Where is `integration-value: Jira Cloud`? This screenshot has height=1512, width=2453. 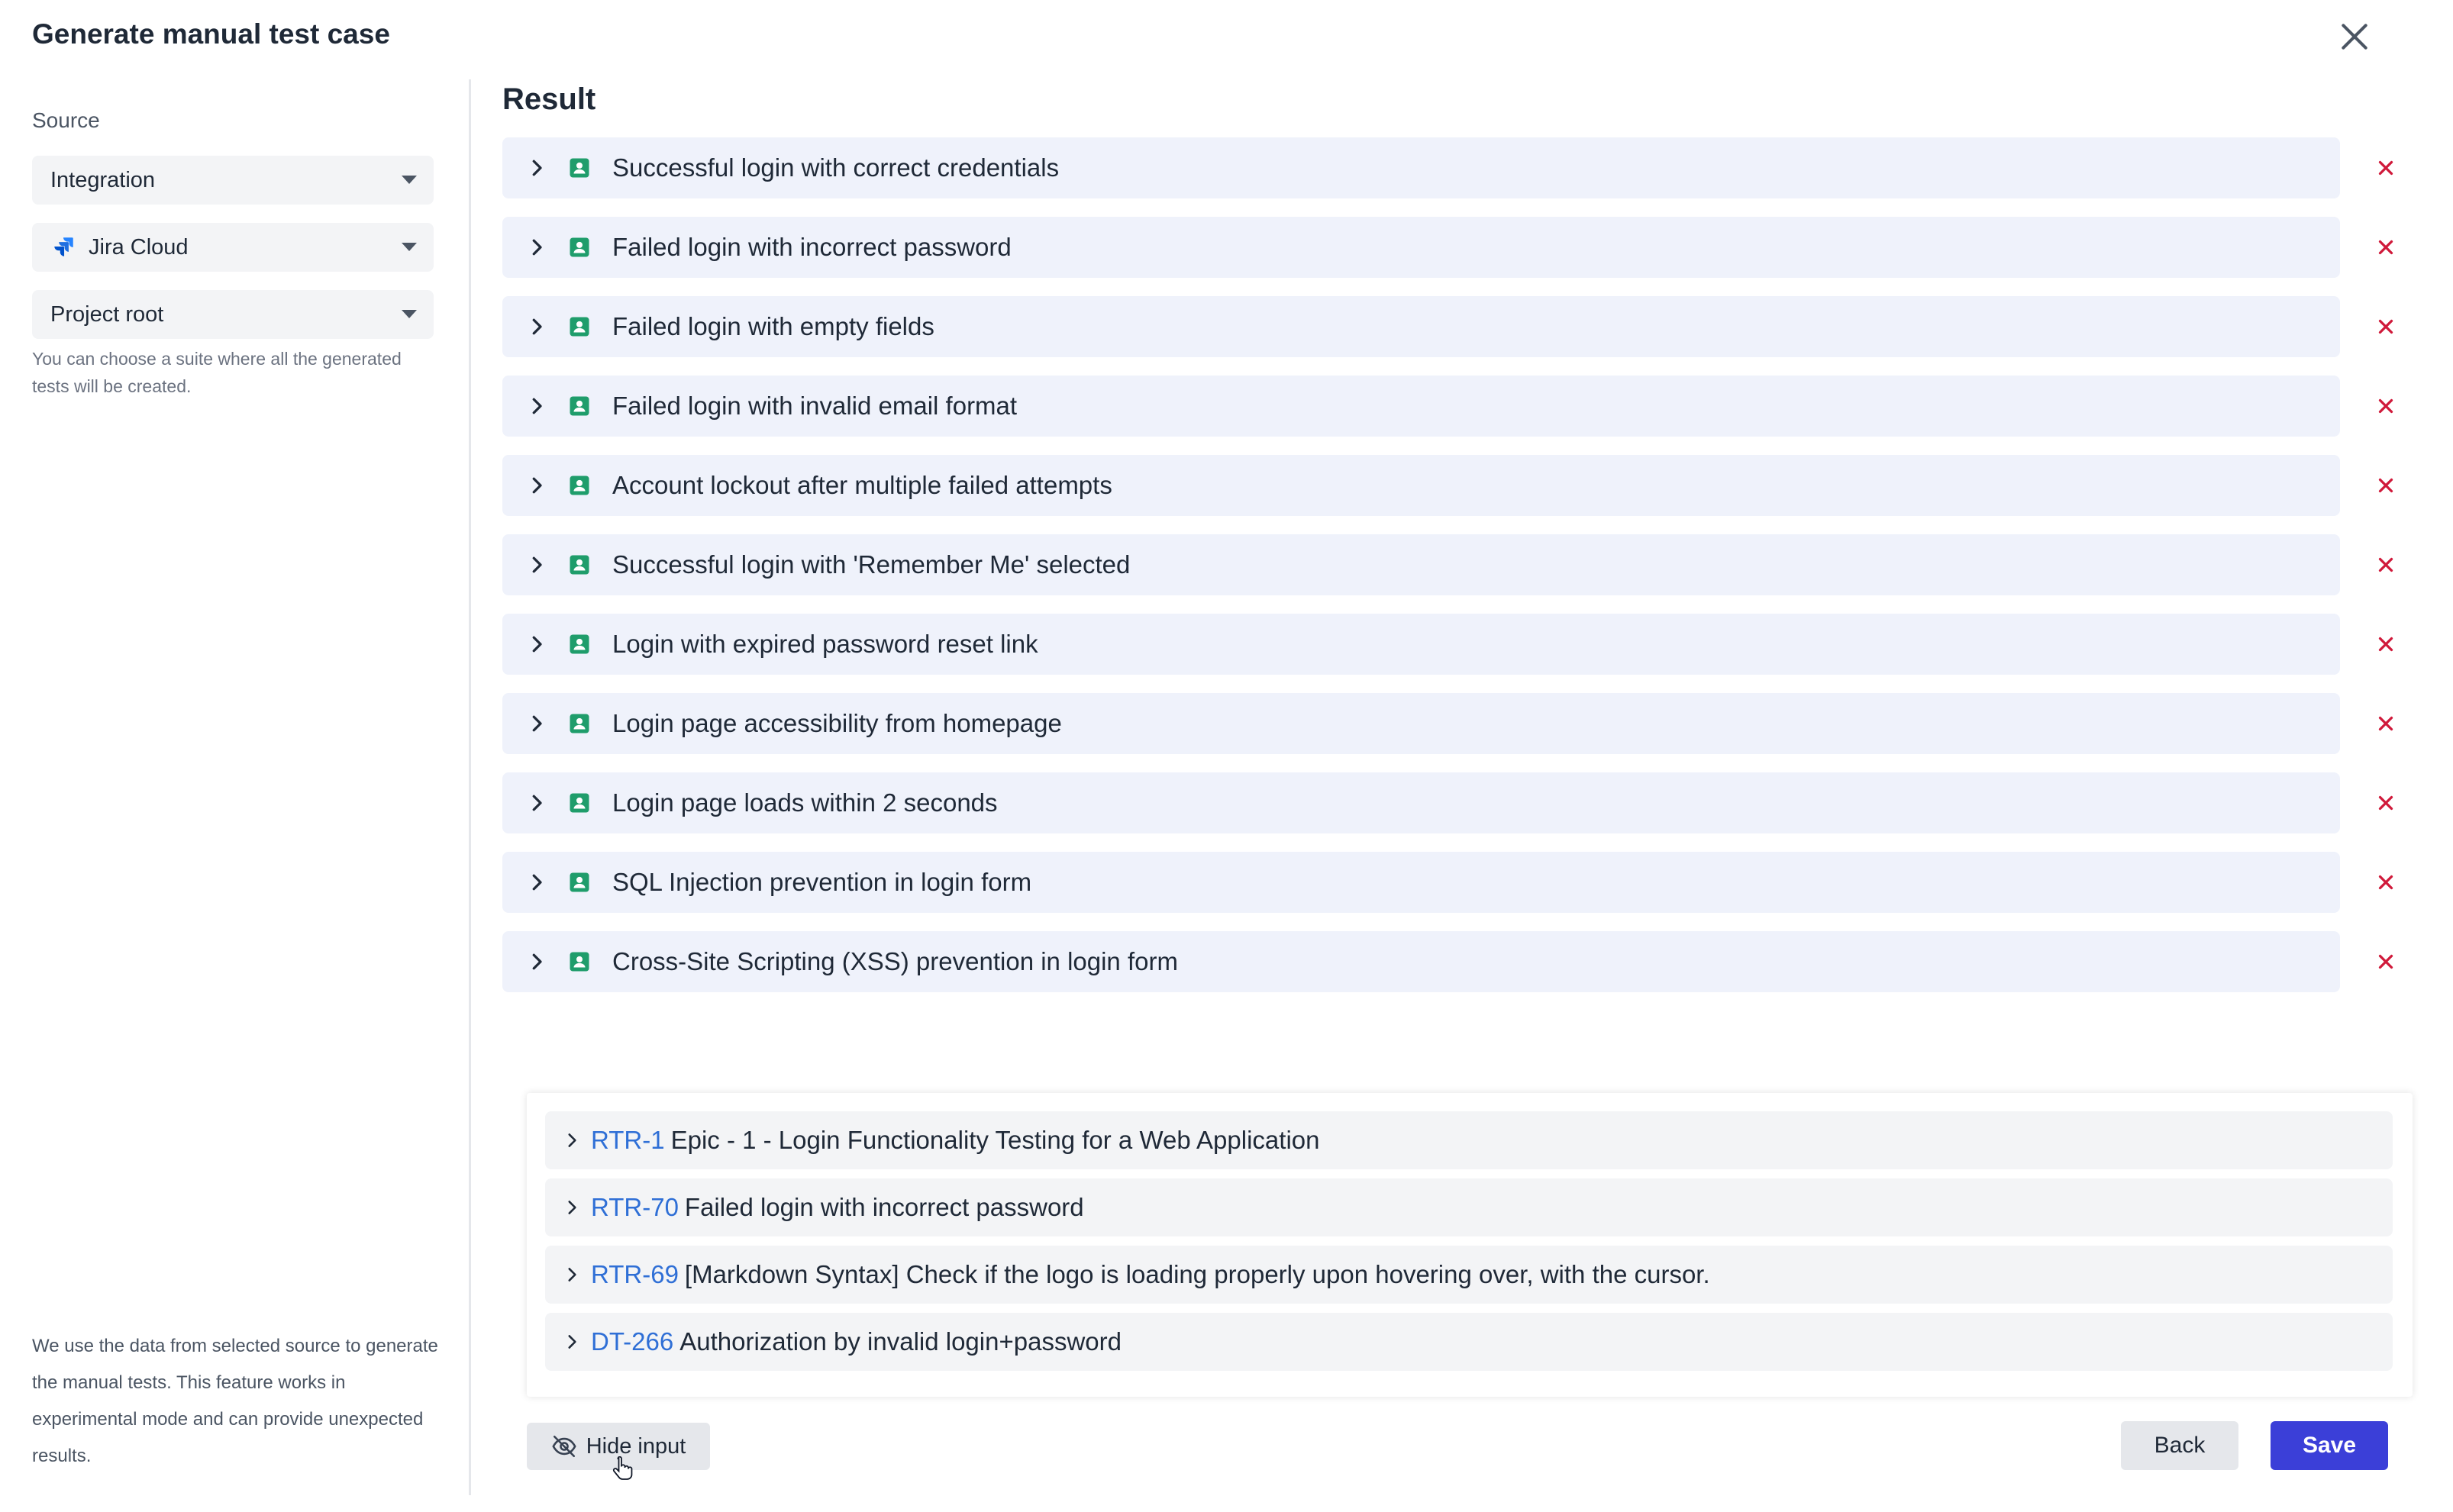 integration-value: Jira Cloud is located at coordinates (139, 247).